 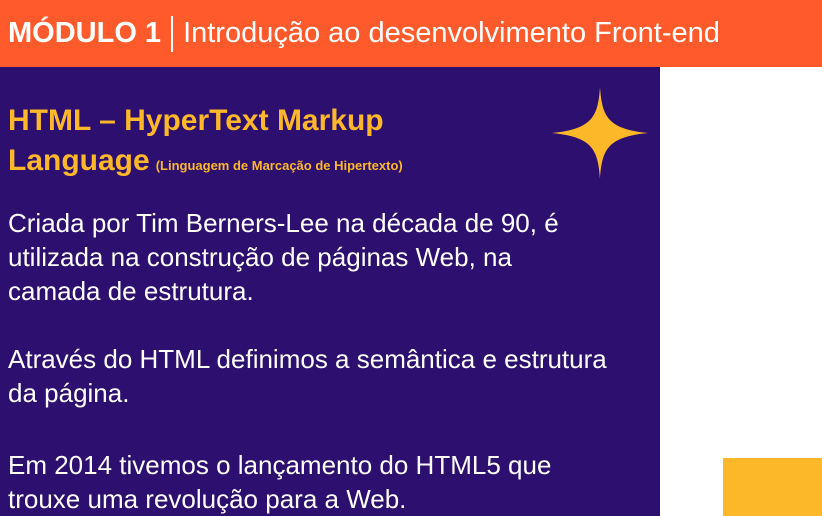 What do you see at coordinates (451, 33) in the screenshot?
I see `module-topic: Introdução ao desenvolvimento Front-end` at bounding box center [451, 33].